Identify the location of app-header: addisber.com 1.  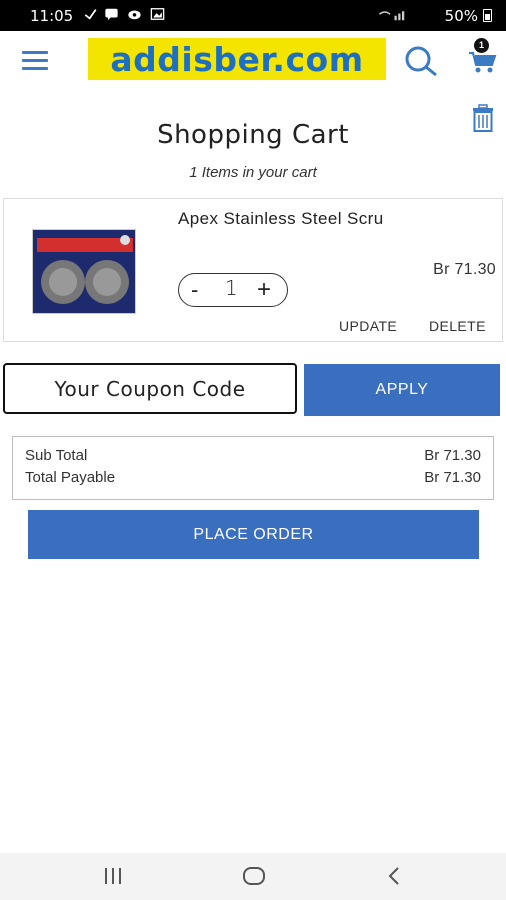
(253, 61).